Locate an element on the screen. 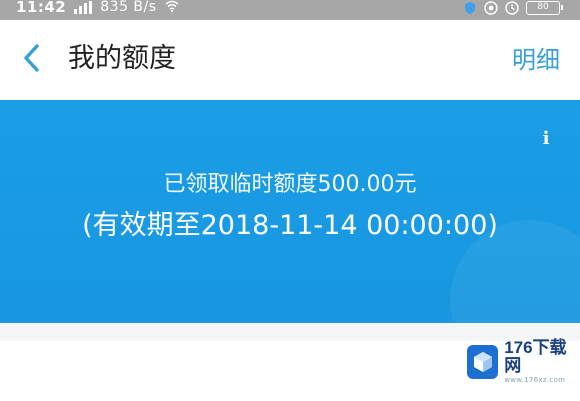  validity-text: (有效期至2018-11-14 00:00:00) is located at coordinates (290, 225).